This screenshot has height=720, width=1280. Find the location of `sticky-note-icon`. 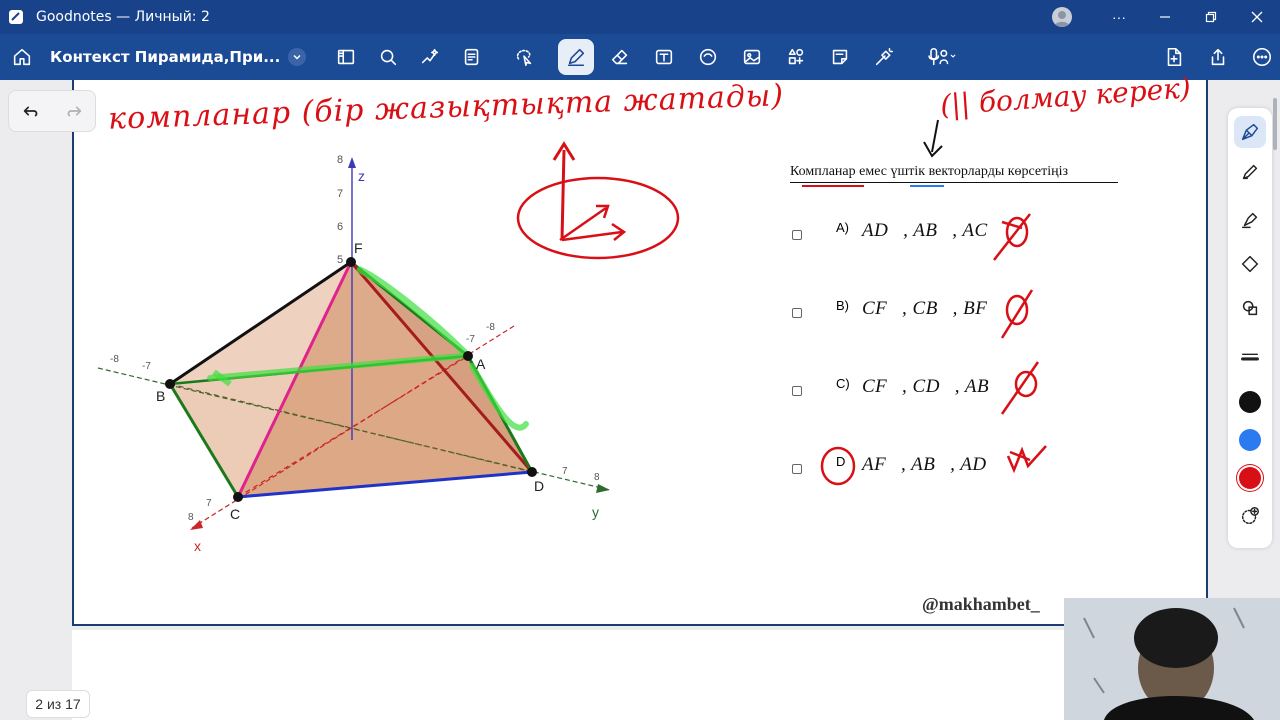

sticky-note-icon is located at coordinates (840, 57).